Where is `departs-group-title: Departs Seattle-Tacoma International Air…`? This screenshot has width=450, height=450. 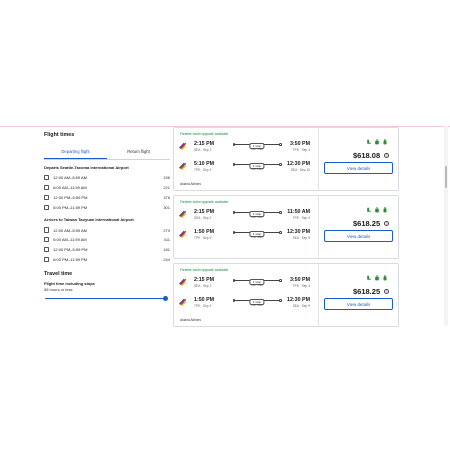 departs-group-title: Departs Seattle-Tacoma International Air… is located at coordinates (86, 167).